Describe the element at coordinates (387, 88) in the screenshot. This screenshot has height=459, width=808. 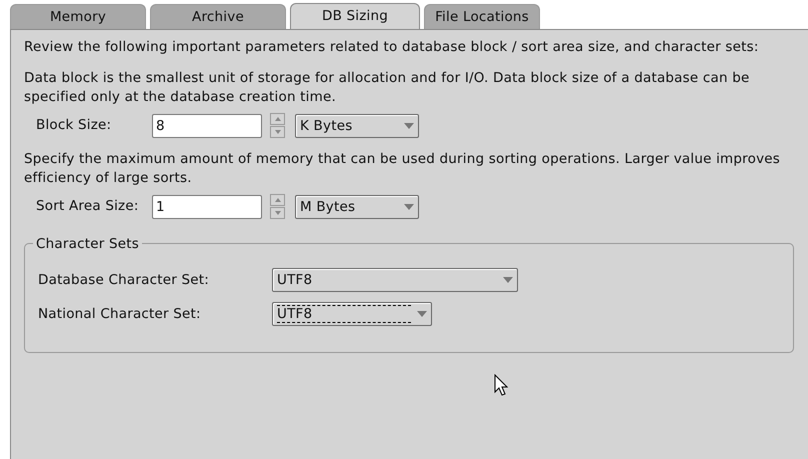
I see `description-text: Data block is the smallest unit of storage for allocation and for I/O. Data block size of a database can be specified only at the database creation time.` at that location.